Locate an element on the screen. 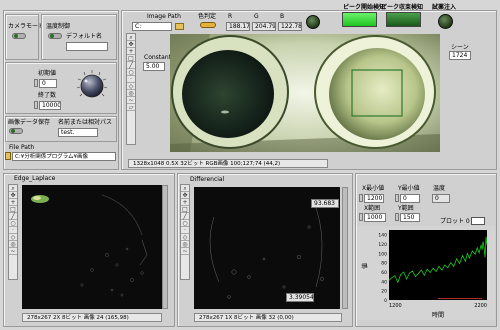  edge-select-icon: + is located at coordinates (13, 202).